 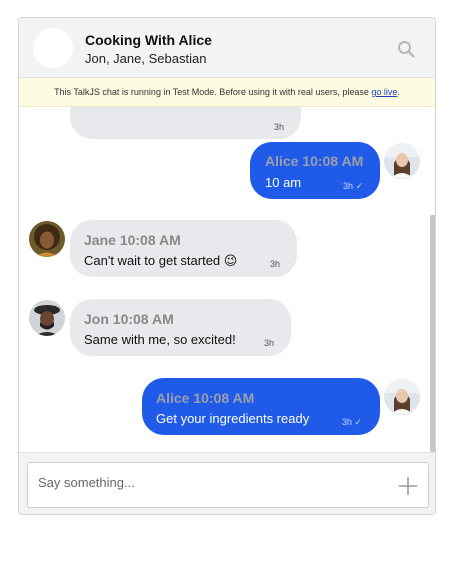 What do you see at coordinates (384, 92) in the screenshot?
I see `go-live-link: go live` at bounding box center [384, 92].